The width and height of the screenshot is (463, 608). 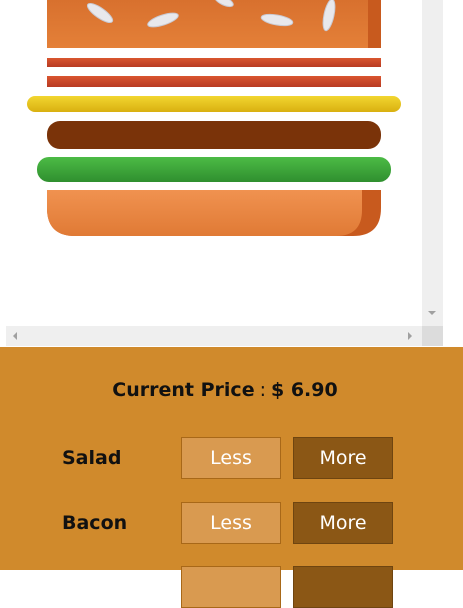 What do you see at coordinates (214, 213) in the screenshot?
I see `bottom-bun` at bounding box center [214, 213].